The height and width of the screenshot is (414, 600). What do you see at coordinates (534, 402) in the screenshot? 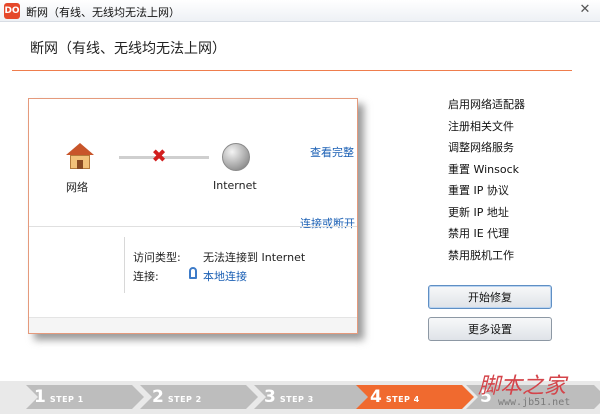
I see `watermark-url: www.jb51.net` at bounding box center [534, 402].